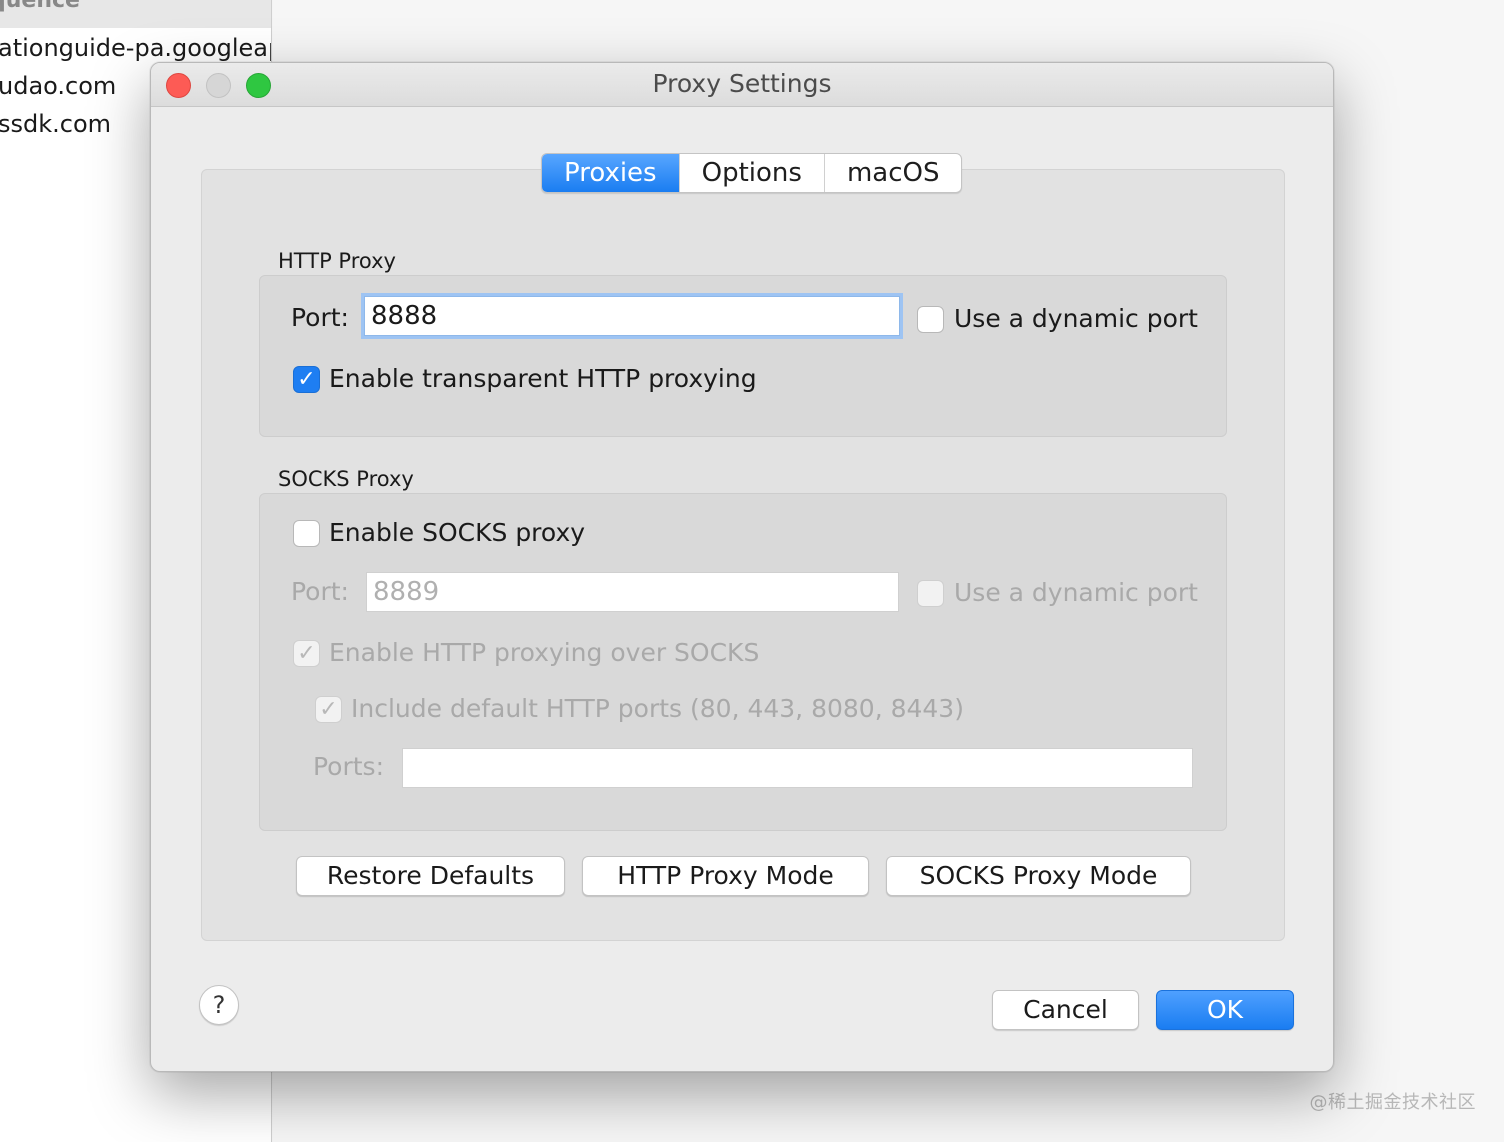 The width and height of the screenshot is (1504, 1142). I want to click on background-column-title: quence, so click(40, 6).